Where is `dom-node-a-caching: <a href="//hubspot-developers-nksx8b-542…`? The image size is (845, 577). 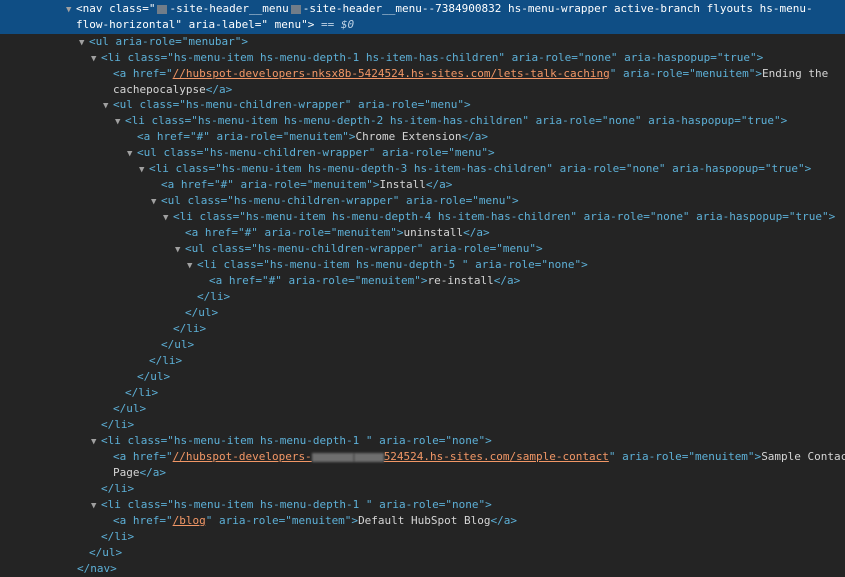
dom-node-a-caching: <a href="//hubspot-developers-nksx8b-542… is located at coordinates (470, 74).